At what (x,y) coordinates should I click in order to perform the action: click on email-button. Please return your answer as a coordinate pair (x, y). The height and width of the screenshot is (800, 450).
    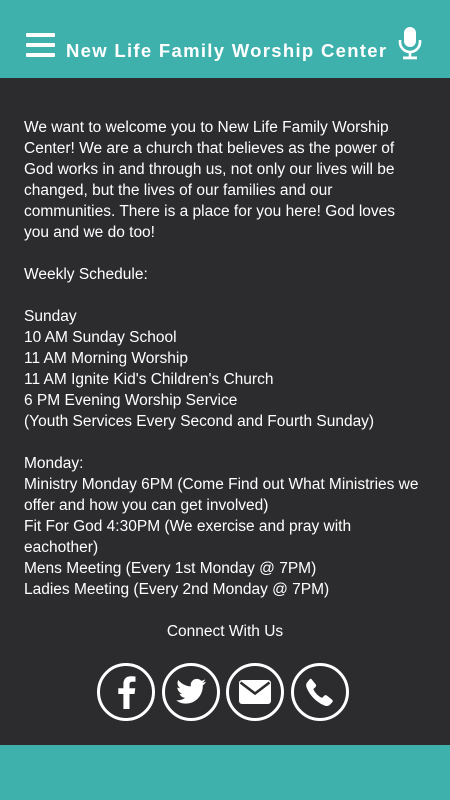
    Looking at the image, I should click on (255, 692).